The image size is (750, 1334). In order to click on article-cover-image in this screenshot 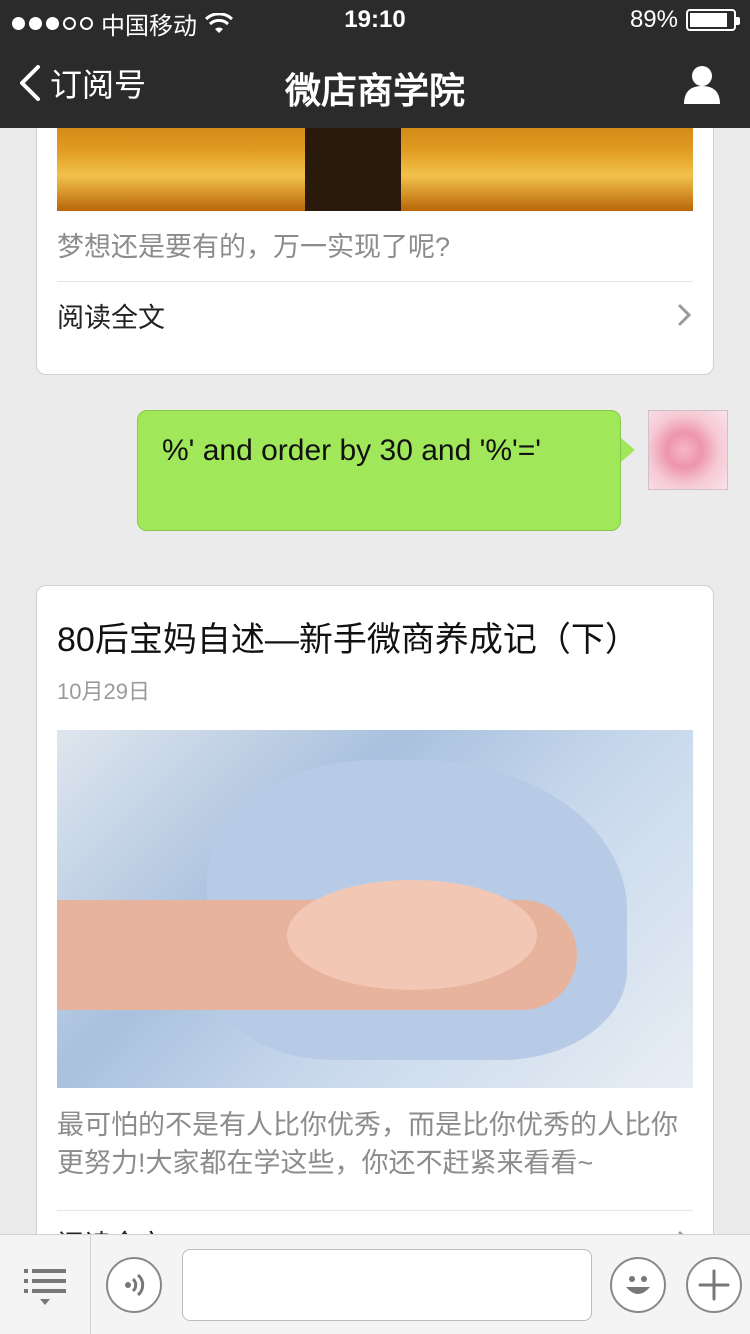, I will do `click(375, 169)`.